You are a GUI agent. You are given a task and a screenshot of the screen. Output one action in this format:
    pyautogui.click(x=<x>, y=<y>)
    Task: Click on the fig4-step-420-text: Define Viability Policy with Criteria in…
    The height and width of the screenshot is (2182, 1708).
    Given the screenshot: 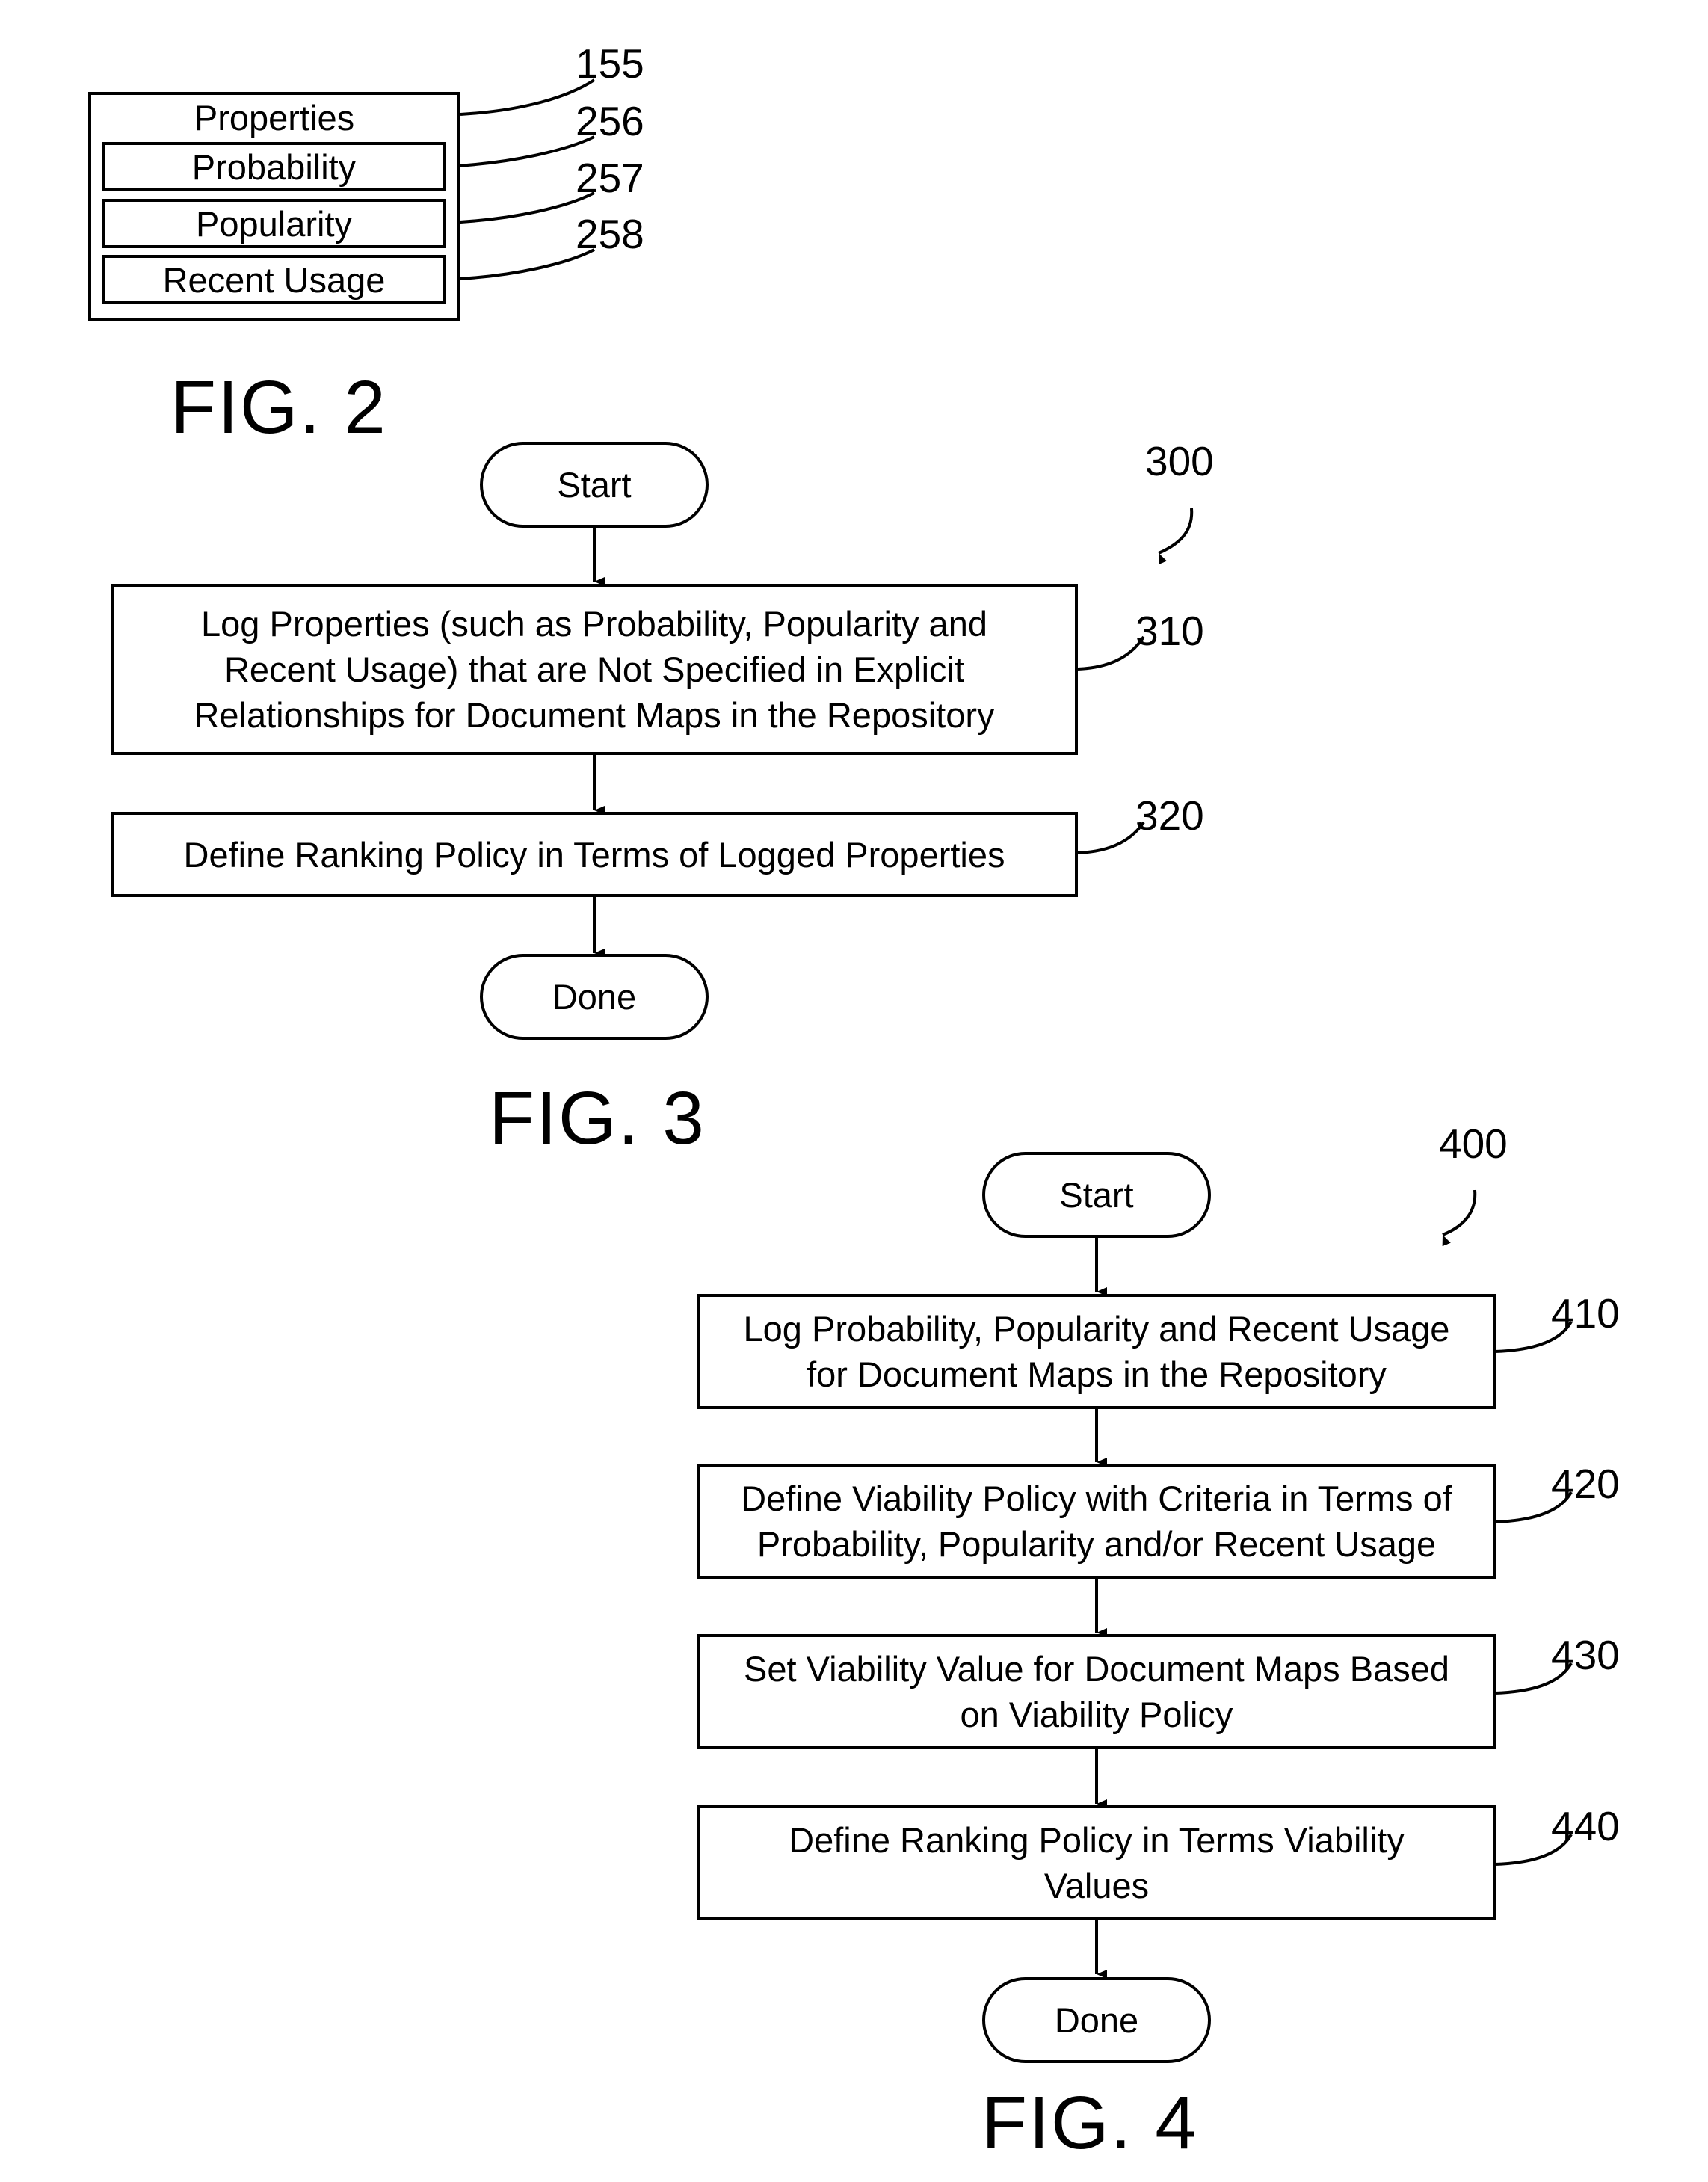 What is the action you would take?
    pyautogui.click(x=1096, y=1521)
    